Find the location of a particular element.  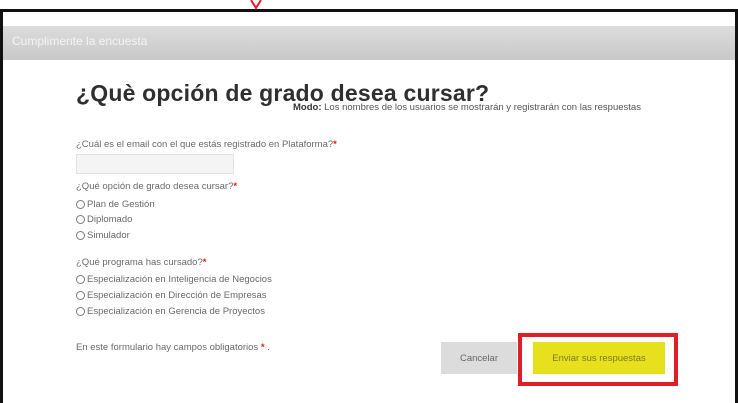

cancel-button: Cancelar is located at coordinates (479, 358).